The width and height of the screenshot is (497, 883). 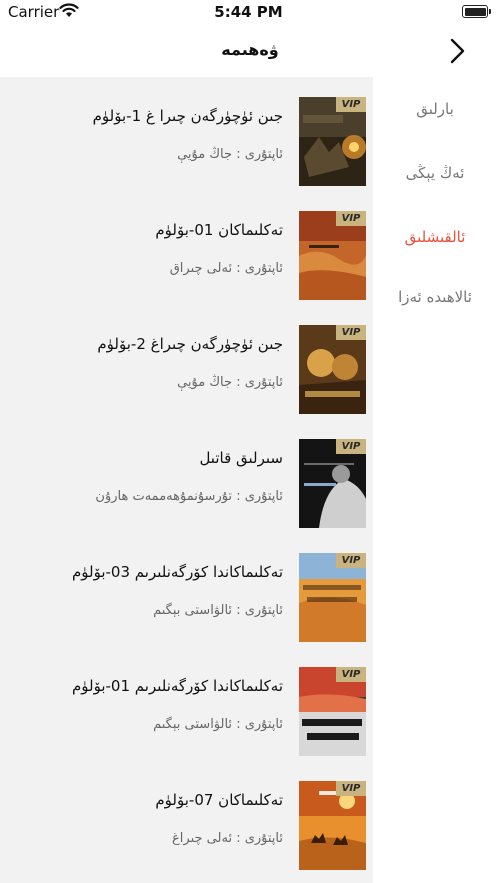 What do you see at coordinates (435, 173) in the screenshot?
I see `sidebar-item-newest: ئەڭ يېڭى` at bounding box center [435, 173].